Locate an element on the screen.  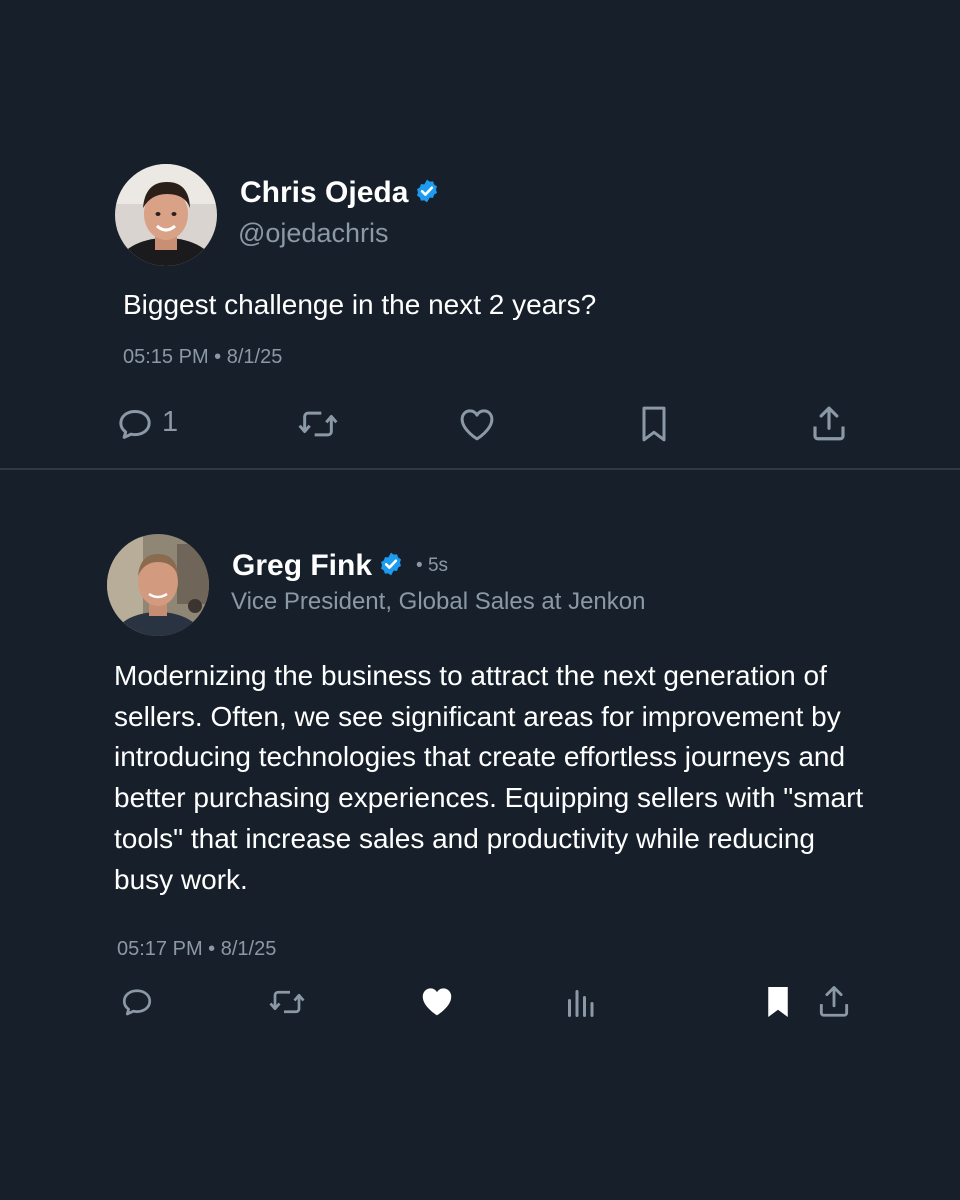
avatar-chris-ojeda is located at coordinates (166, 215).